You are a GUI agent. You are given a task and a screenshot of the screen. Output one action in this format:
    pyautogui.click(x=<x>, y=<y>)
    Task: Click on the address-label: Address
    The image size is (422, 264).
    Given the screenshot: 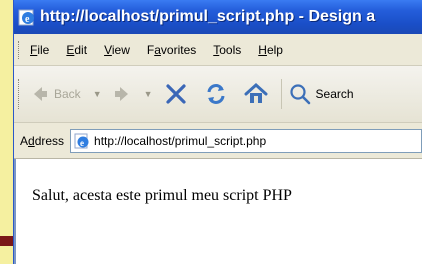 What is the action you would take?
    pyautogui.click(x=42, y=141)
    